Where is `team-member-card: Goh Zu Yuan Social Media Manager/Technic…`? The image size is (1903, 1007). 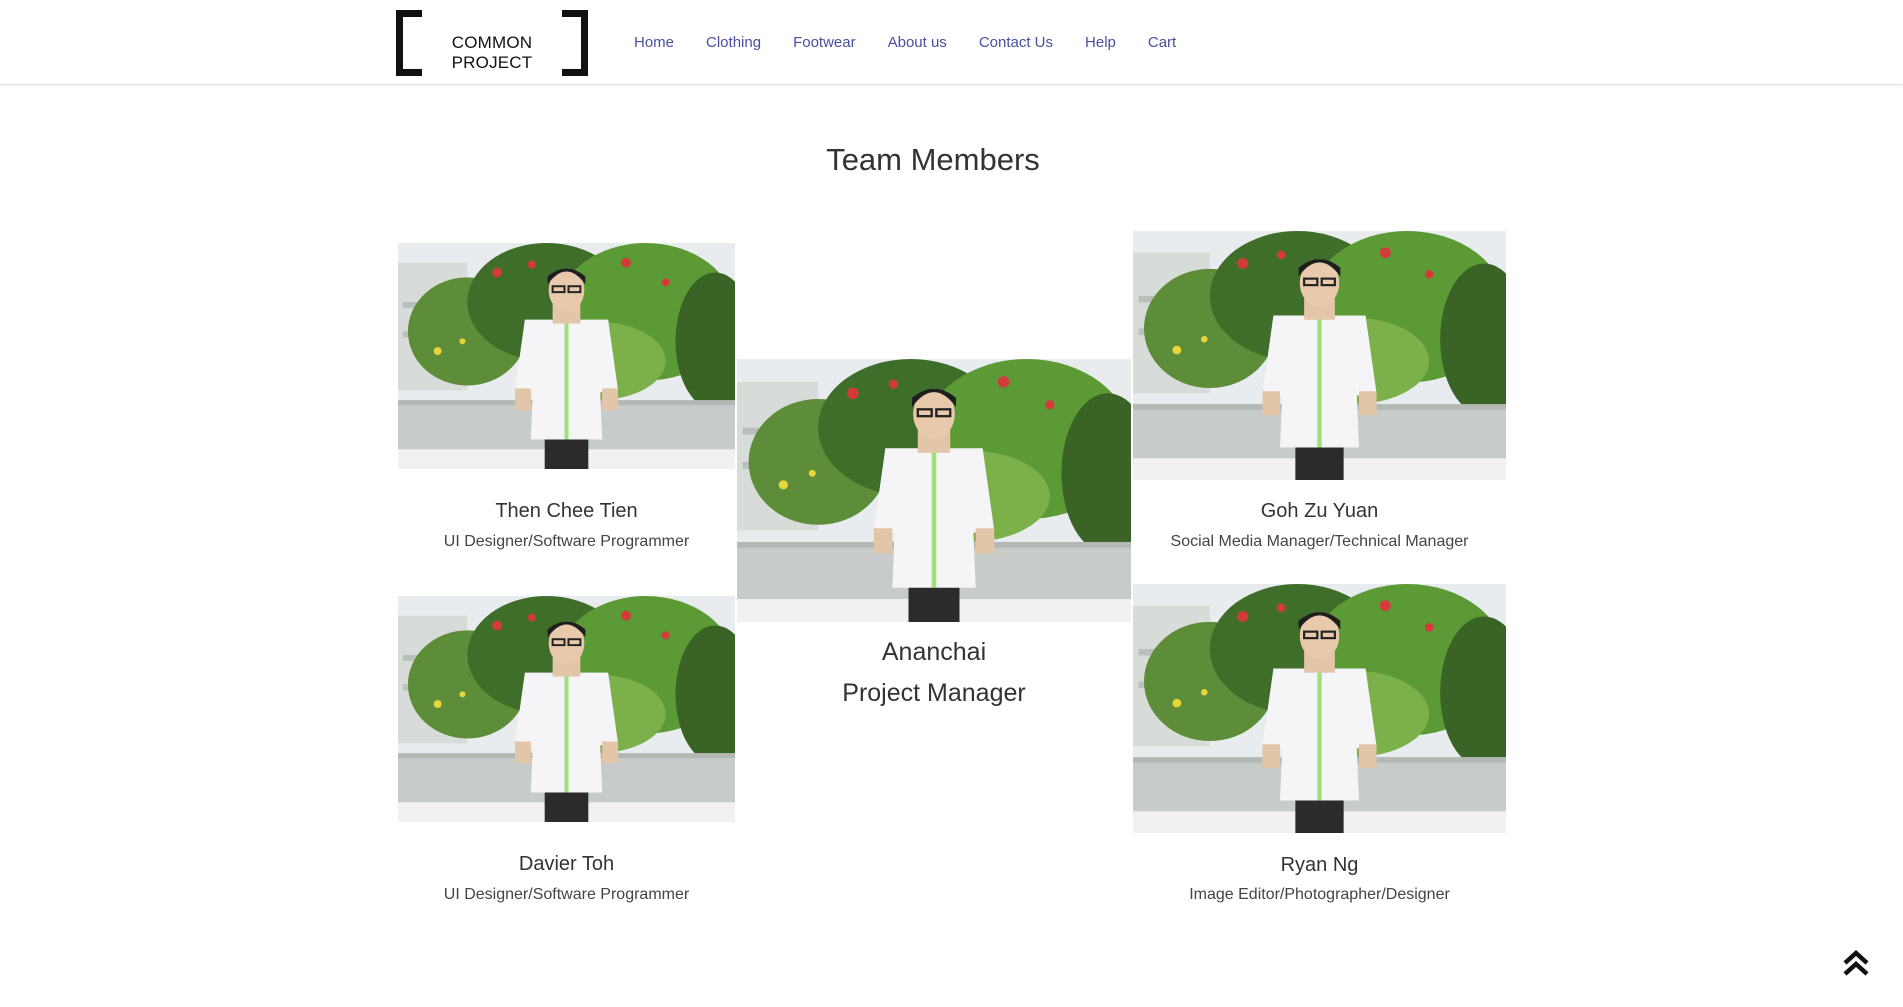
team-member-card: Goh Zu Yuan Social Media Manager/Technic… is located at coordinates (1319, 396).